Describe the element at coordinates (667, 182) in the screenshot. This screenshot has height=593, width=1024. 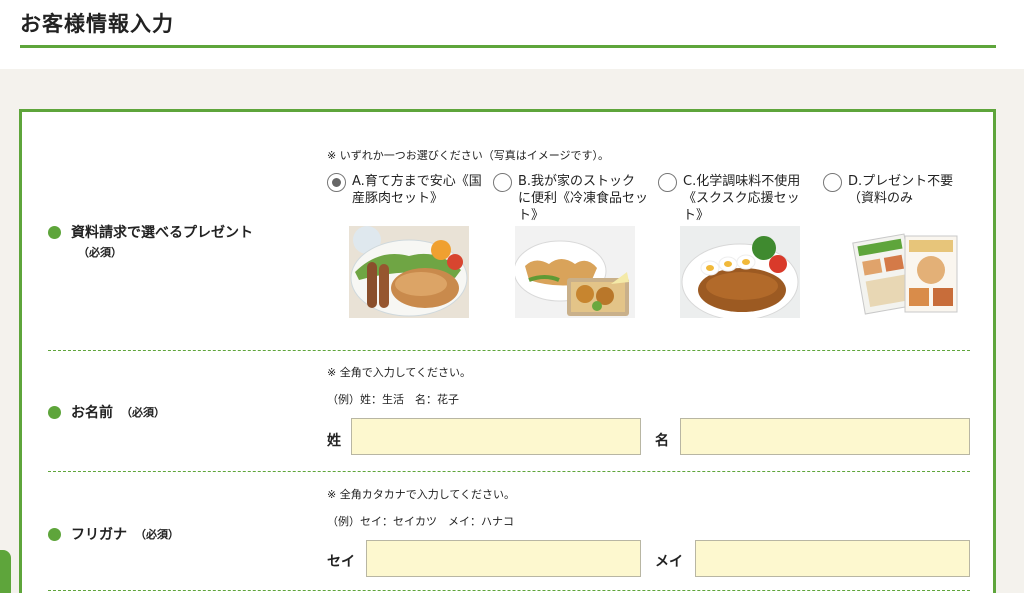
I see `radio-option-c` at that location.